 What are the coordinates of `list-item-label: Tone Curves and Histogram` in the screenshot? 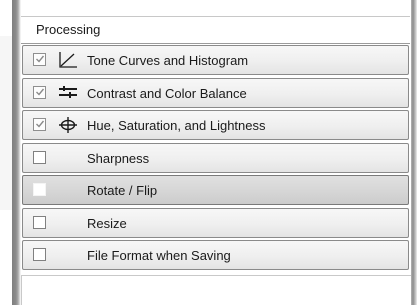 It's located at (168, 60).